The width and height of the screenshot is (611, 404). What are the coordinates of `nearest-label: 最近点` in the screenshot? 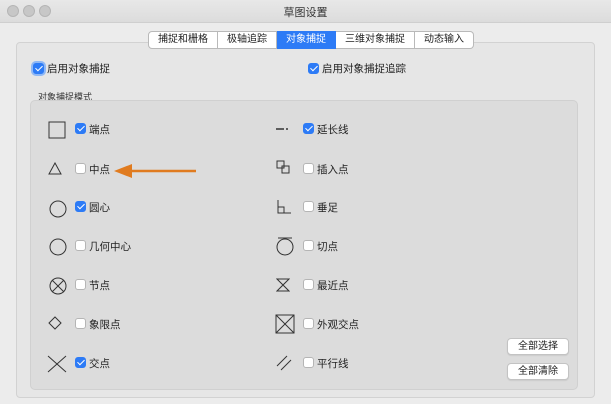 It's located at (333, 286).